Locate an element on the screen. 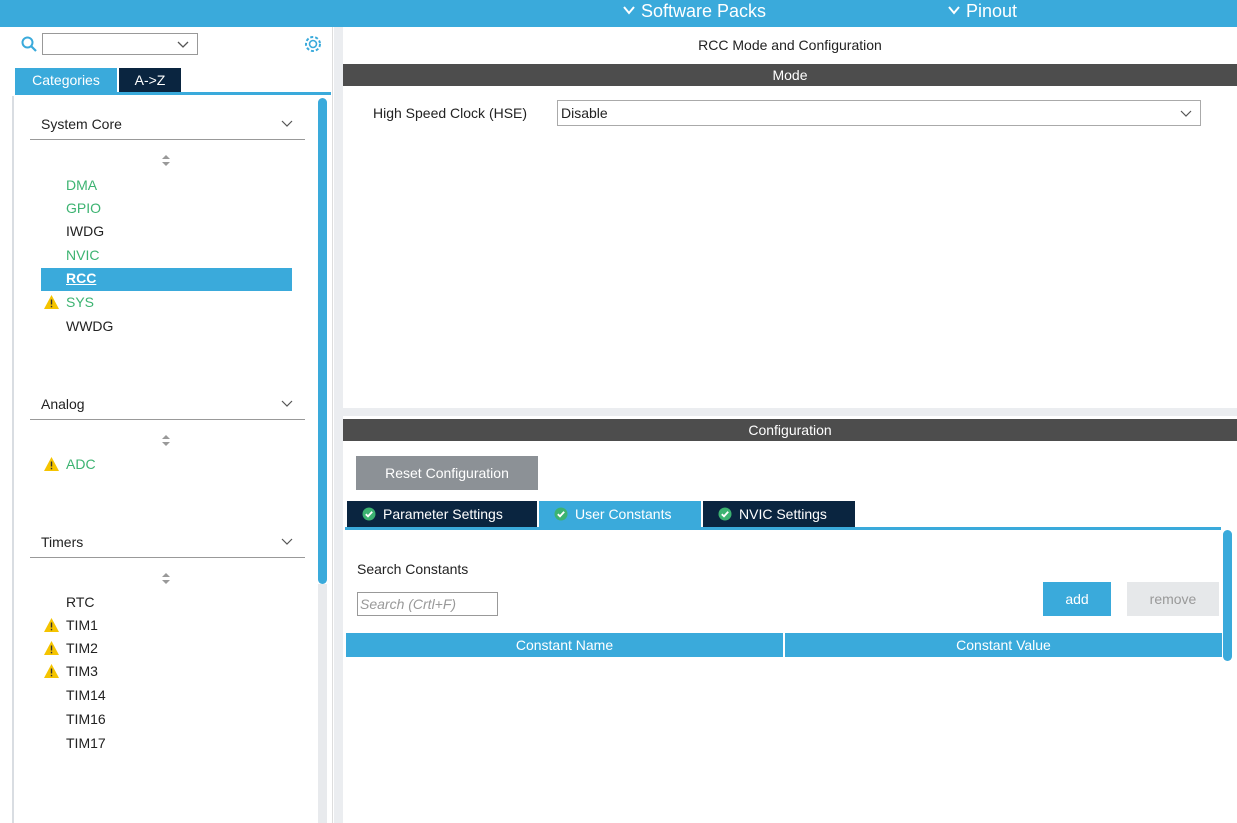  page-title: RCC Mode and Configuration is located at coordinates (790, 45).